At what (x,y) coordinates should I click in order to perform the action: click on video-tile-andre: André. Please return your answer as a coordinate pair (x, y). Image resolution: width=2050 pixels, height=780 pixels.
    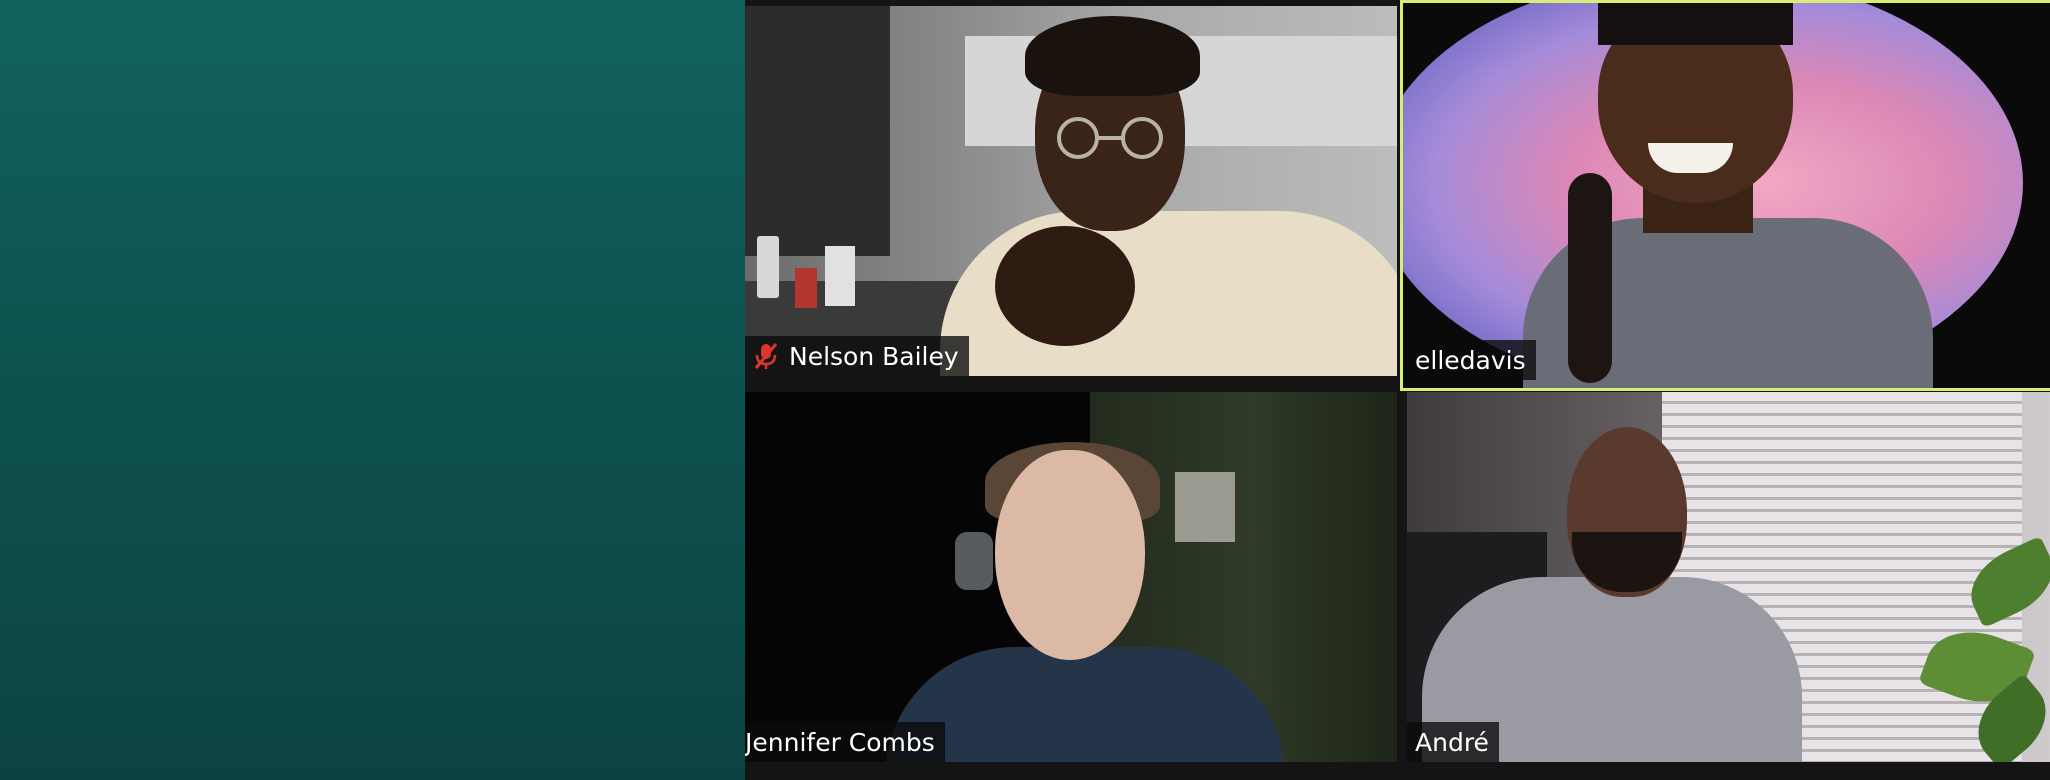
    Looking at the image, I should click on (1728, 577).